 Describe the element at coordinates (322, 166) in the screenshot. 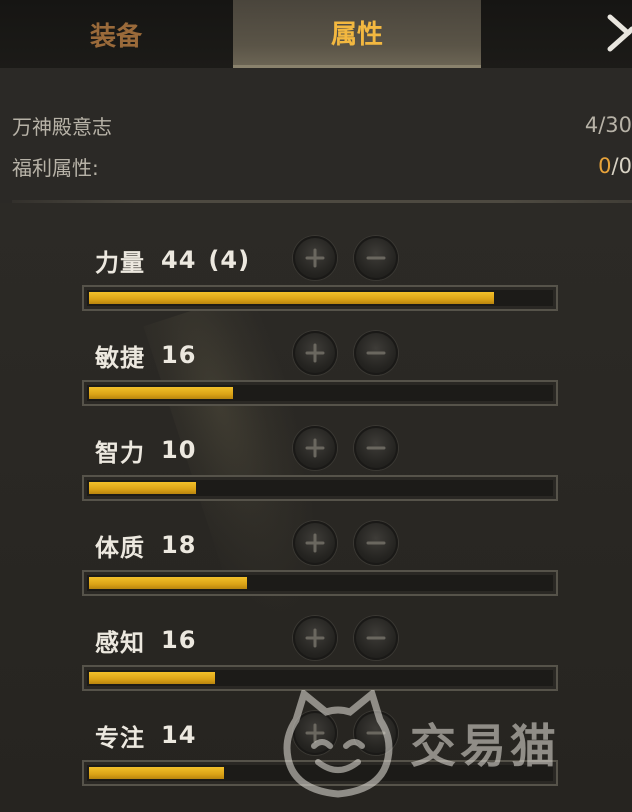

I see `bonus-attribute-row: 福利属性: 0/0` at that location.